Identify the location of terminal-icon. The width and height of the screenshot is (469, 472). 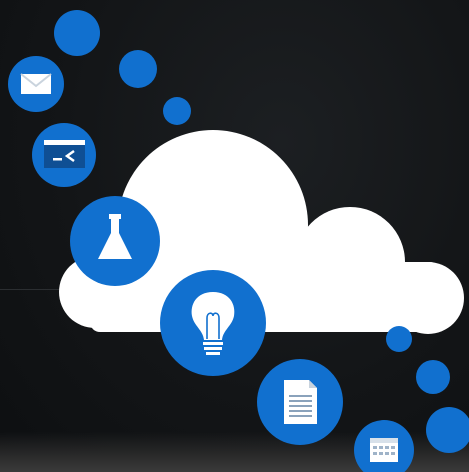
(64, 154).